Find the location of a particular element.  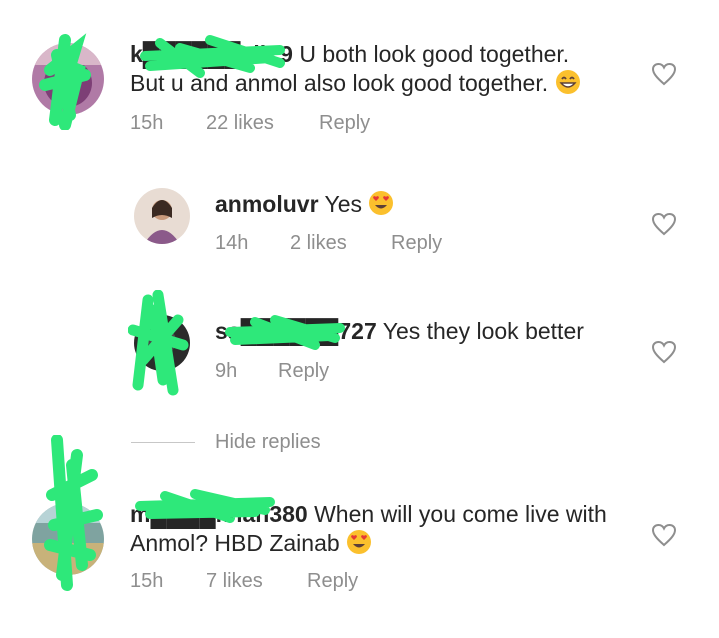

hide-replies-button: Hide replies is located at coordinates (268, 442).